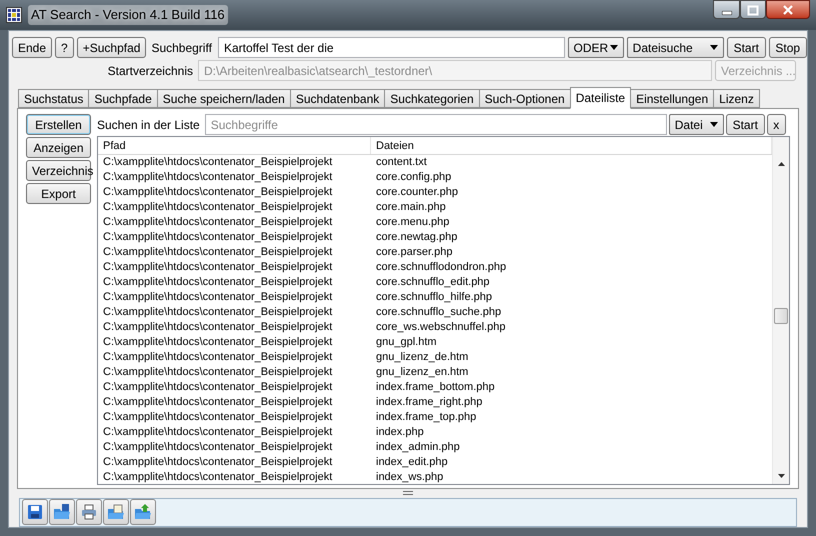 Image resolution: width=816 pixels, height=536 pixels. Describe the element at coordinates (429, 402) in the screenshot. I see `table-cell-text: index.frame_right.php` at that location.